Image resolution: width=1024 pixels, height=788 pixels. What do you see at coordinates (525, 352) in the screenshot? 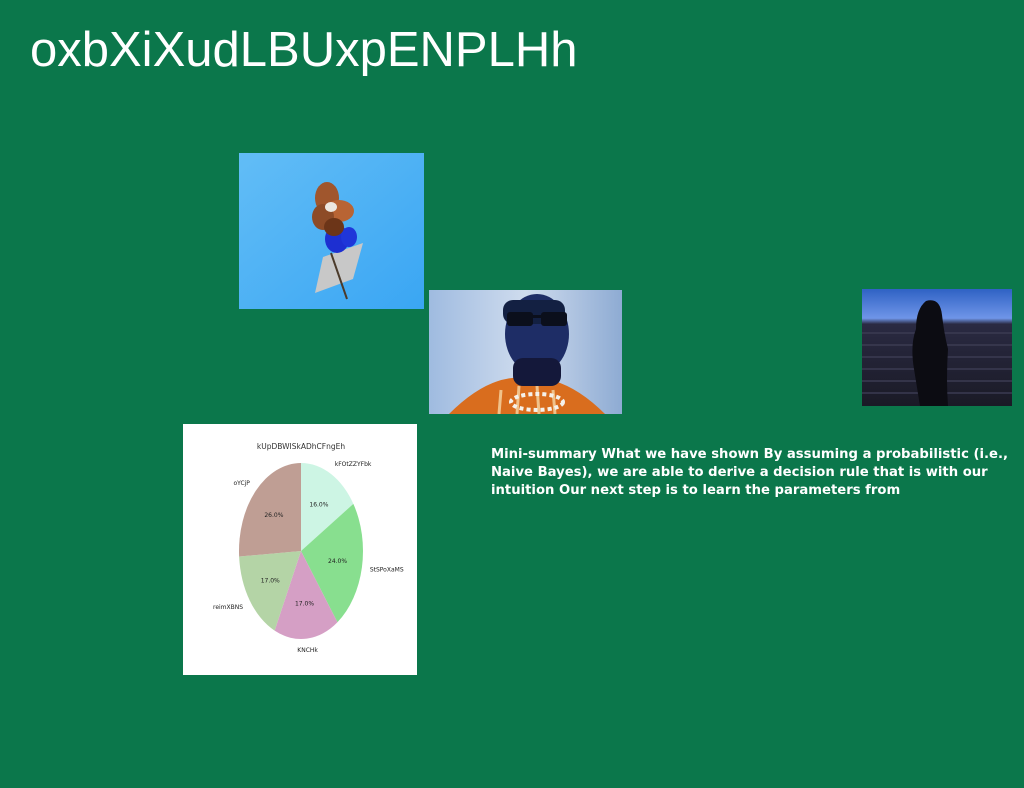
I see `man-sunglasses-photo` at bounding box center [525, 352].